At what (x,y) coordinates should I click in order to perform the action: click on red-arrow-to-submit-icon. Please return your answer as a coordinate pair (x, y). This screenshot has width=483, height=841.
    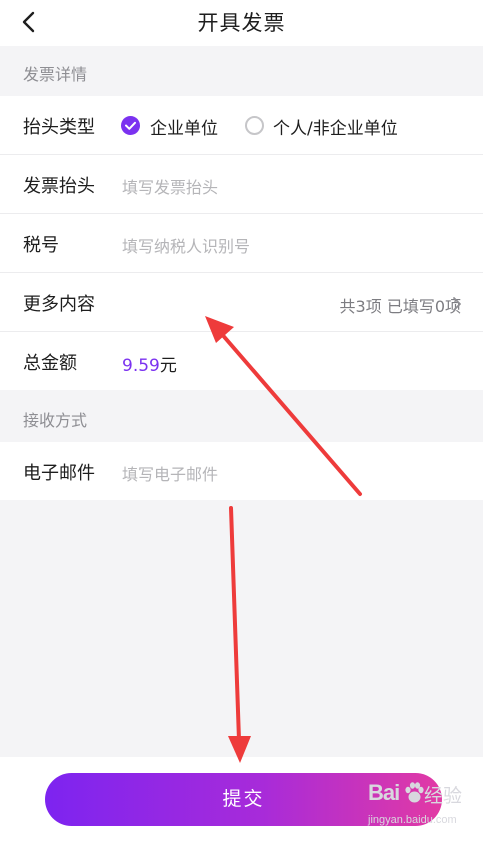
    Looking at the image, I should click on (239, 634).